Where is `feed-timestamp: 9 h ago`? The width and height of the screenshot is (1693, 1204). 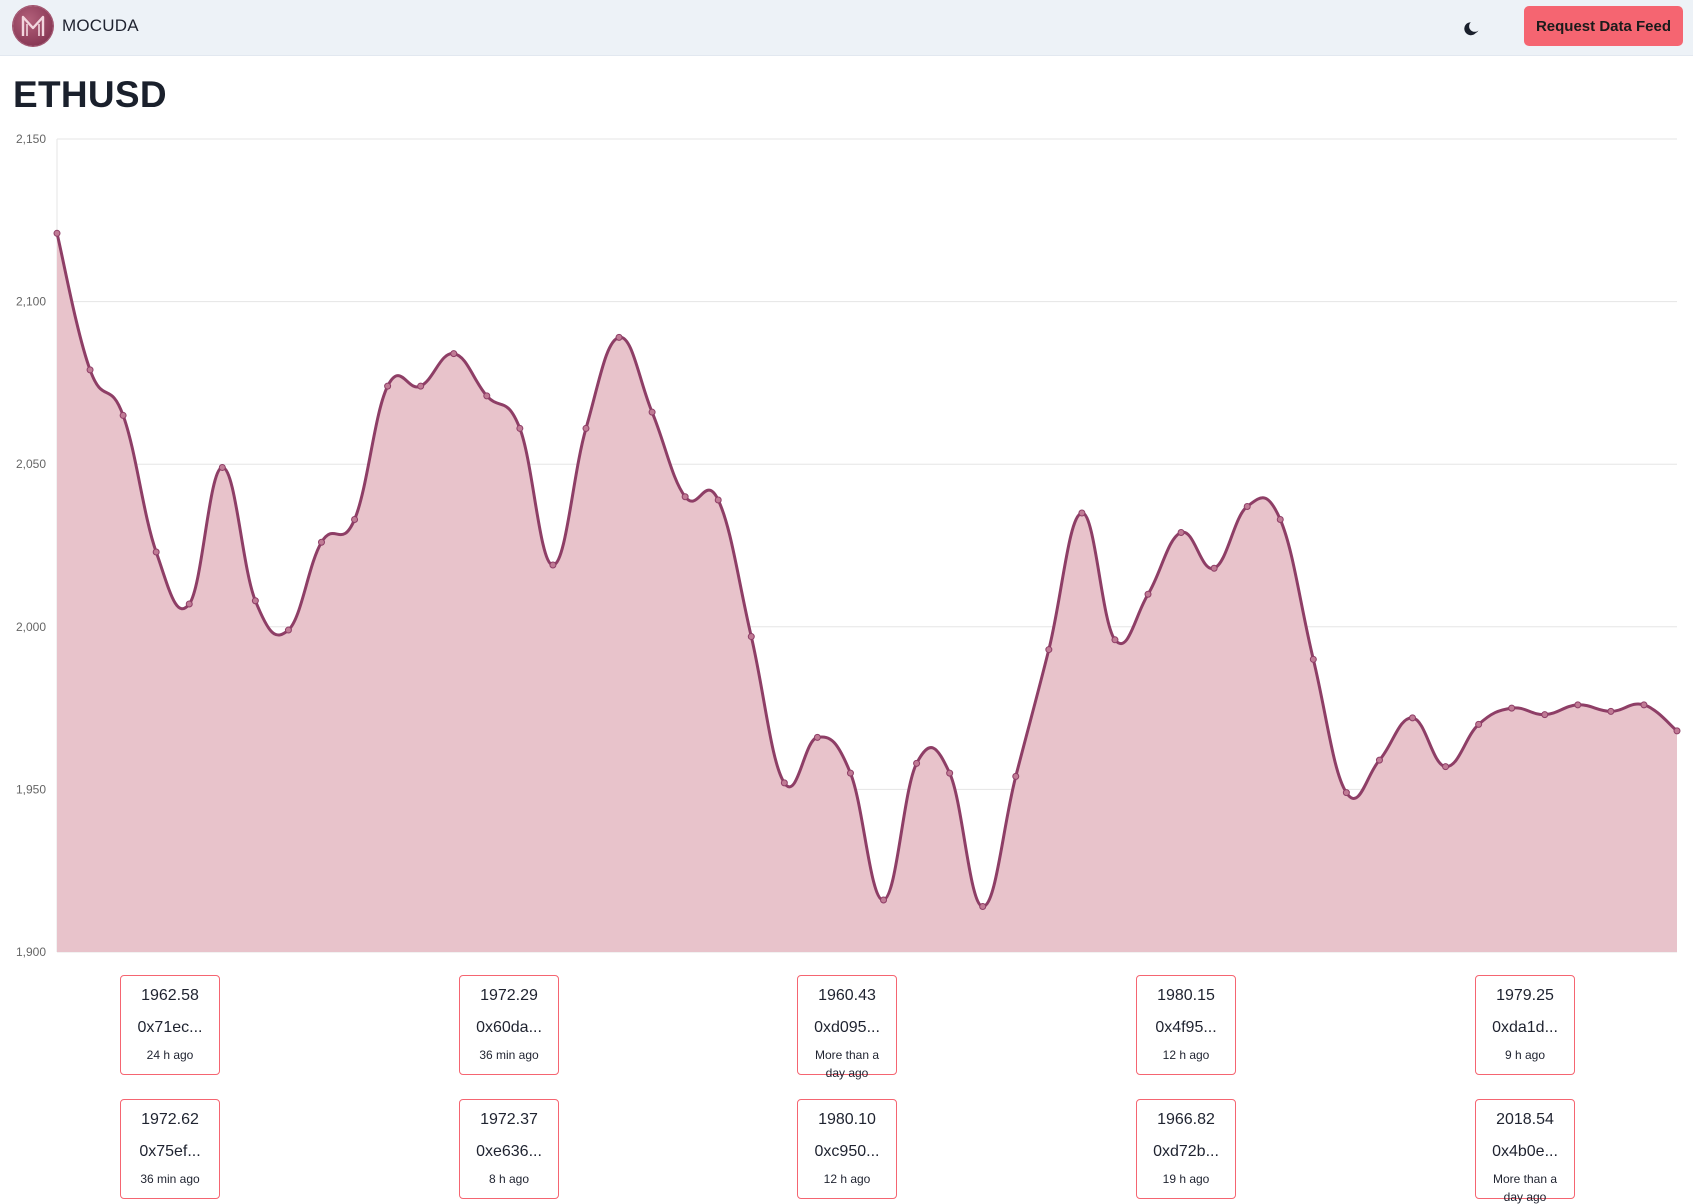 feed-timestamp: 9 h ago is located at coordinates (1525, 1055).